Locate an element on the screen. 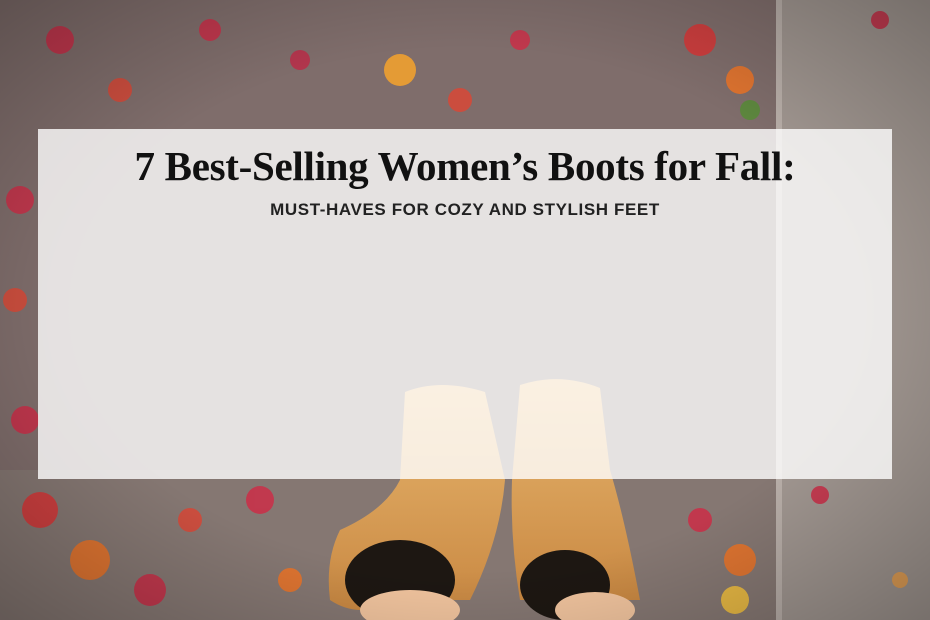 Image resolution: width=930 pixels, height=620 pixels. page-title: 7 Best-Selling Women’s Boots for Fall: is located at coordinates (465, 166).